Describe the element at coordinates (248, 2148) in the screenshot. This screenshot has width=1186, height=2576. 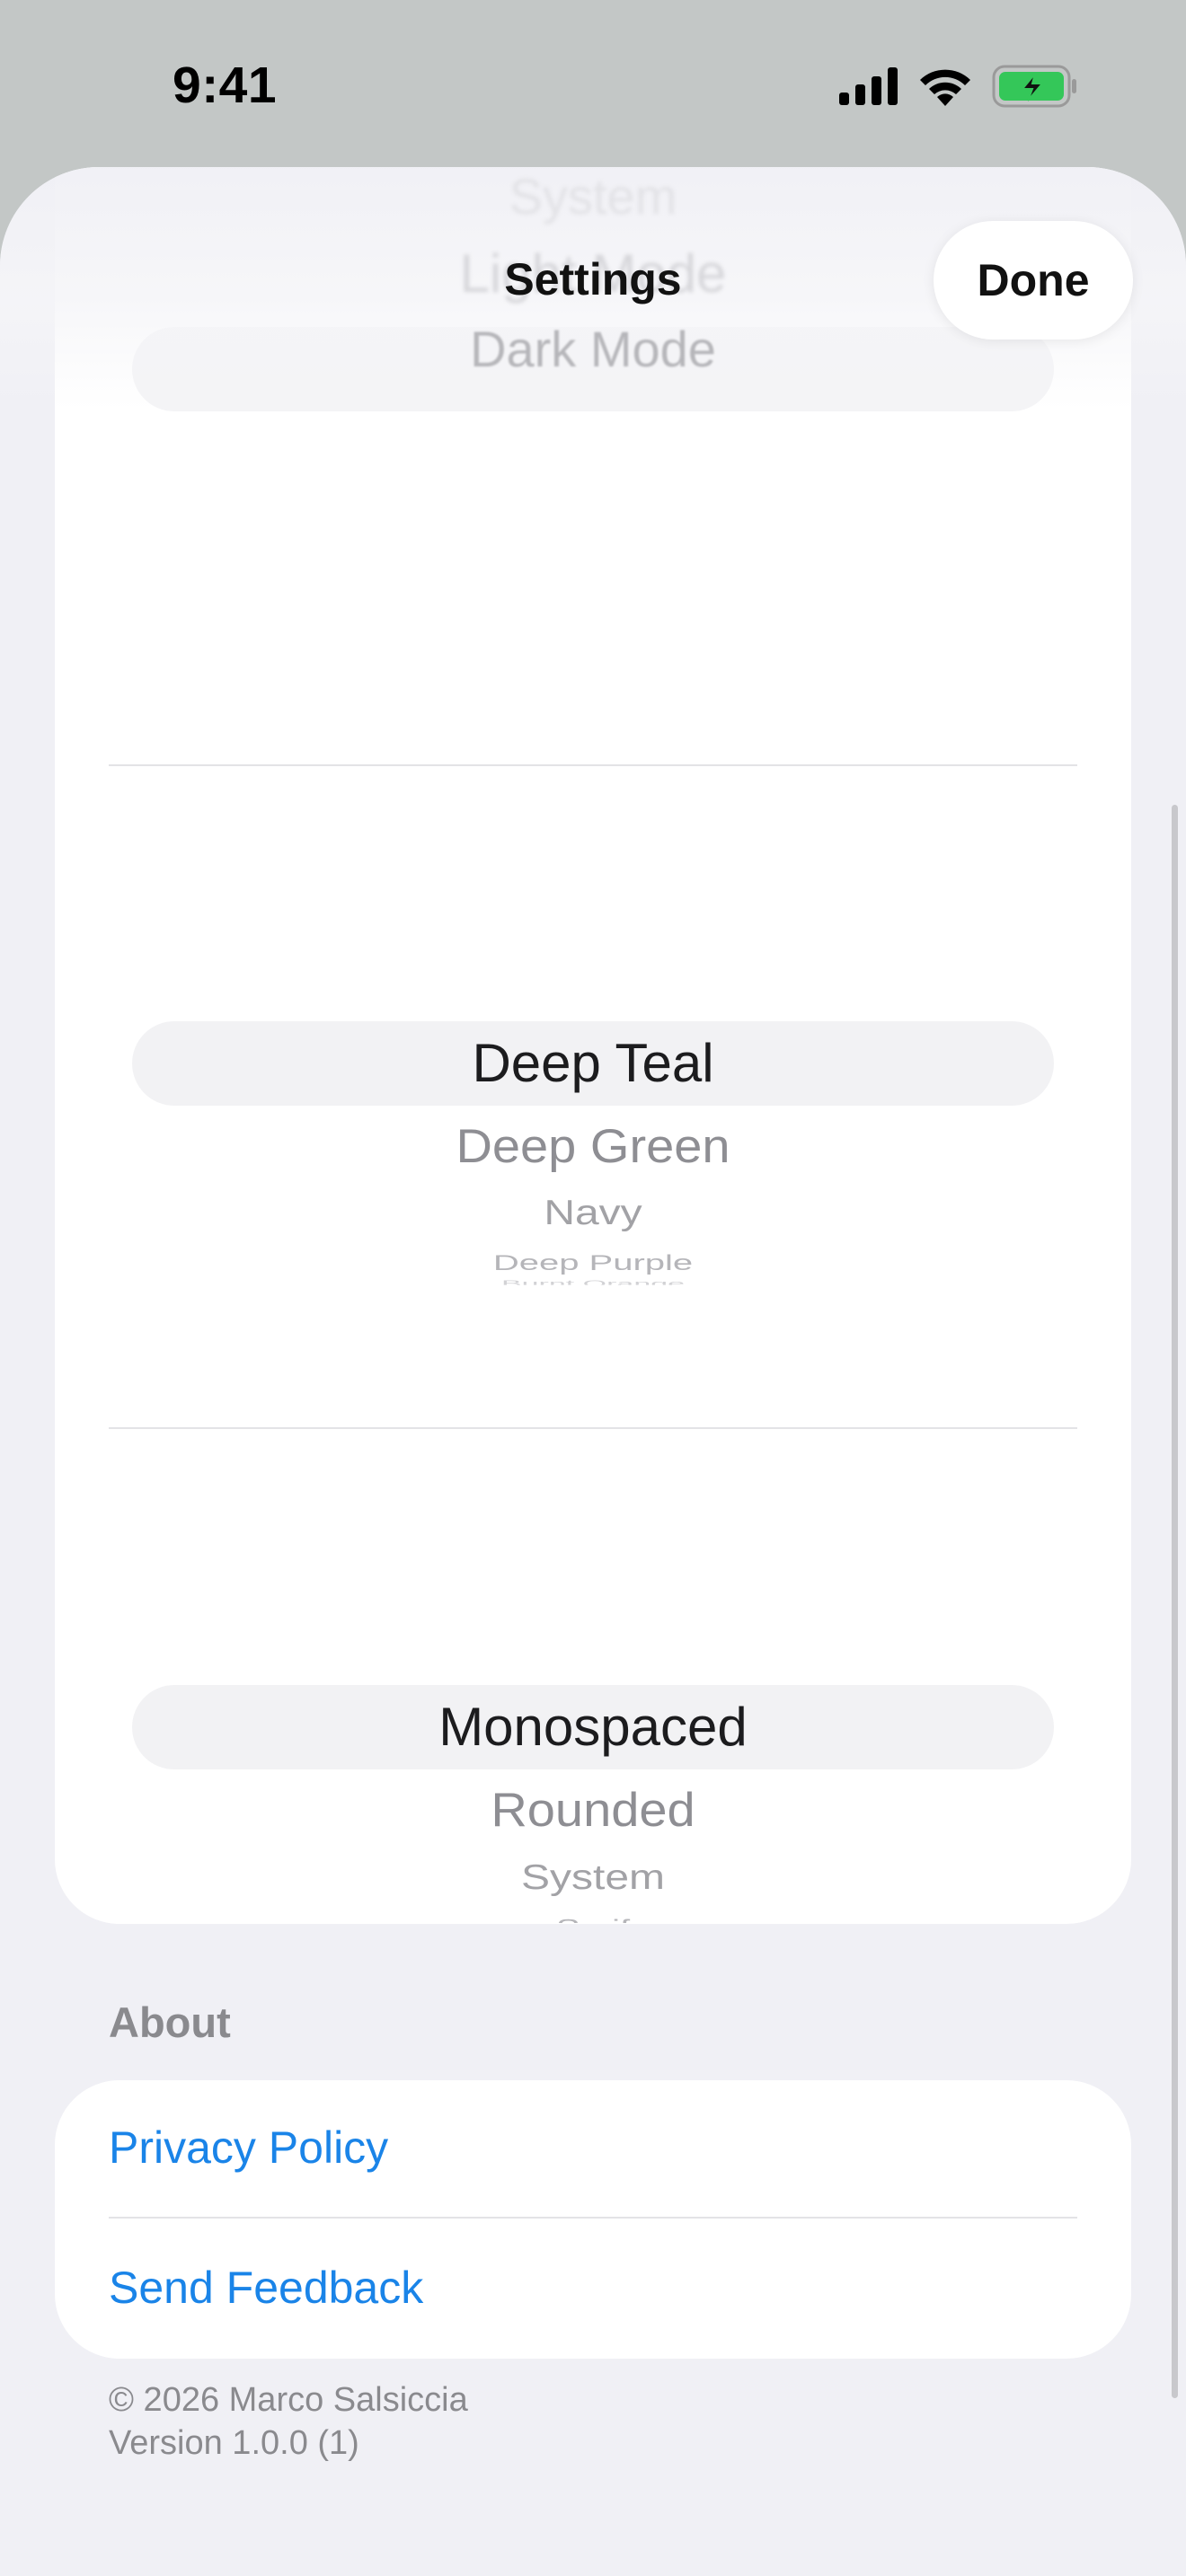
I see `privacy-policy-link: Privacy Policy` at that location.